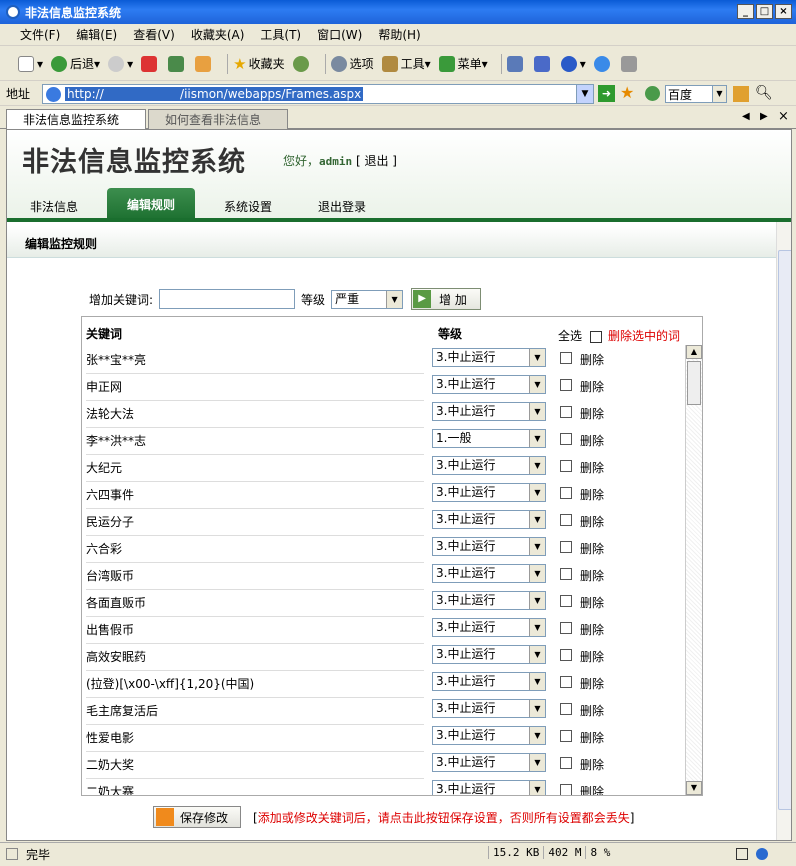 This screenshot has width=796, height=866. What do you see at coordinates (573, 63) in the screenshot?
I see `undo-button: ▾` at bounding box center [573, 63].